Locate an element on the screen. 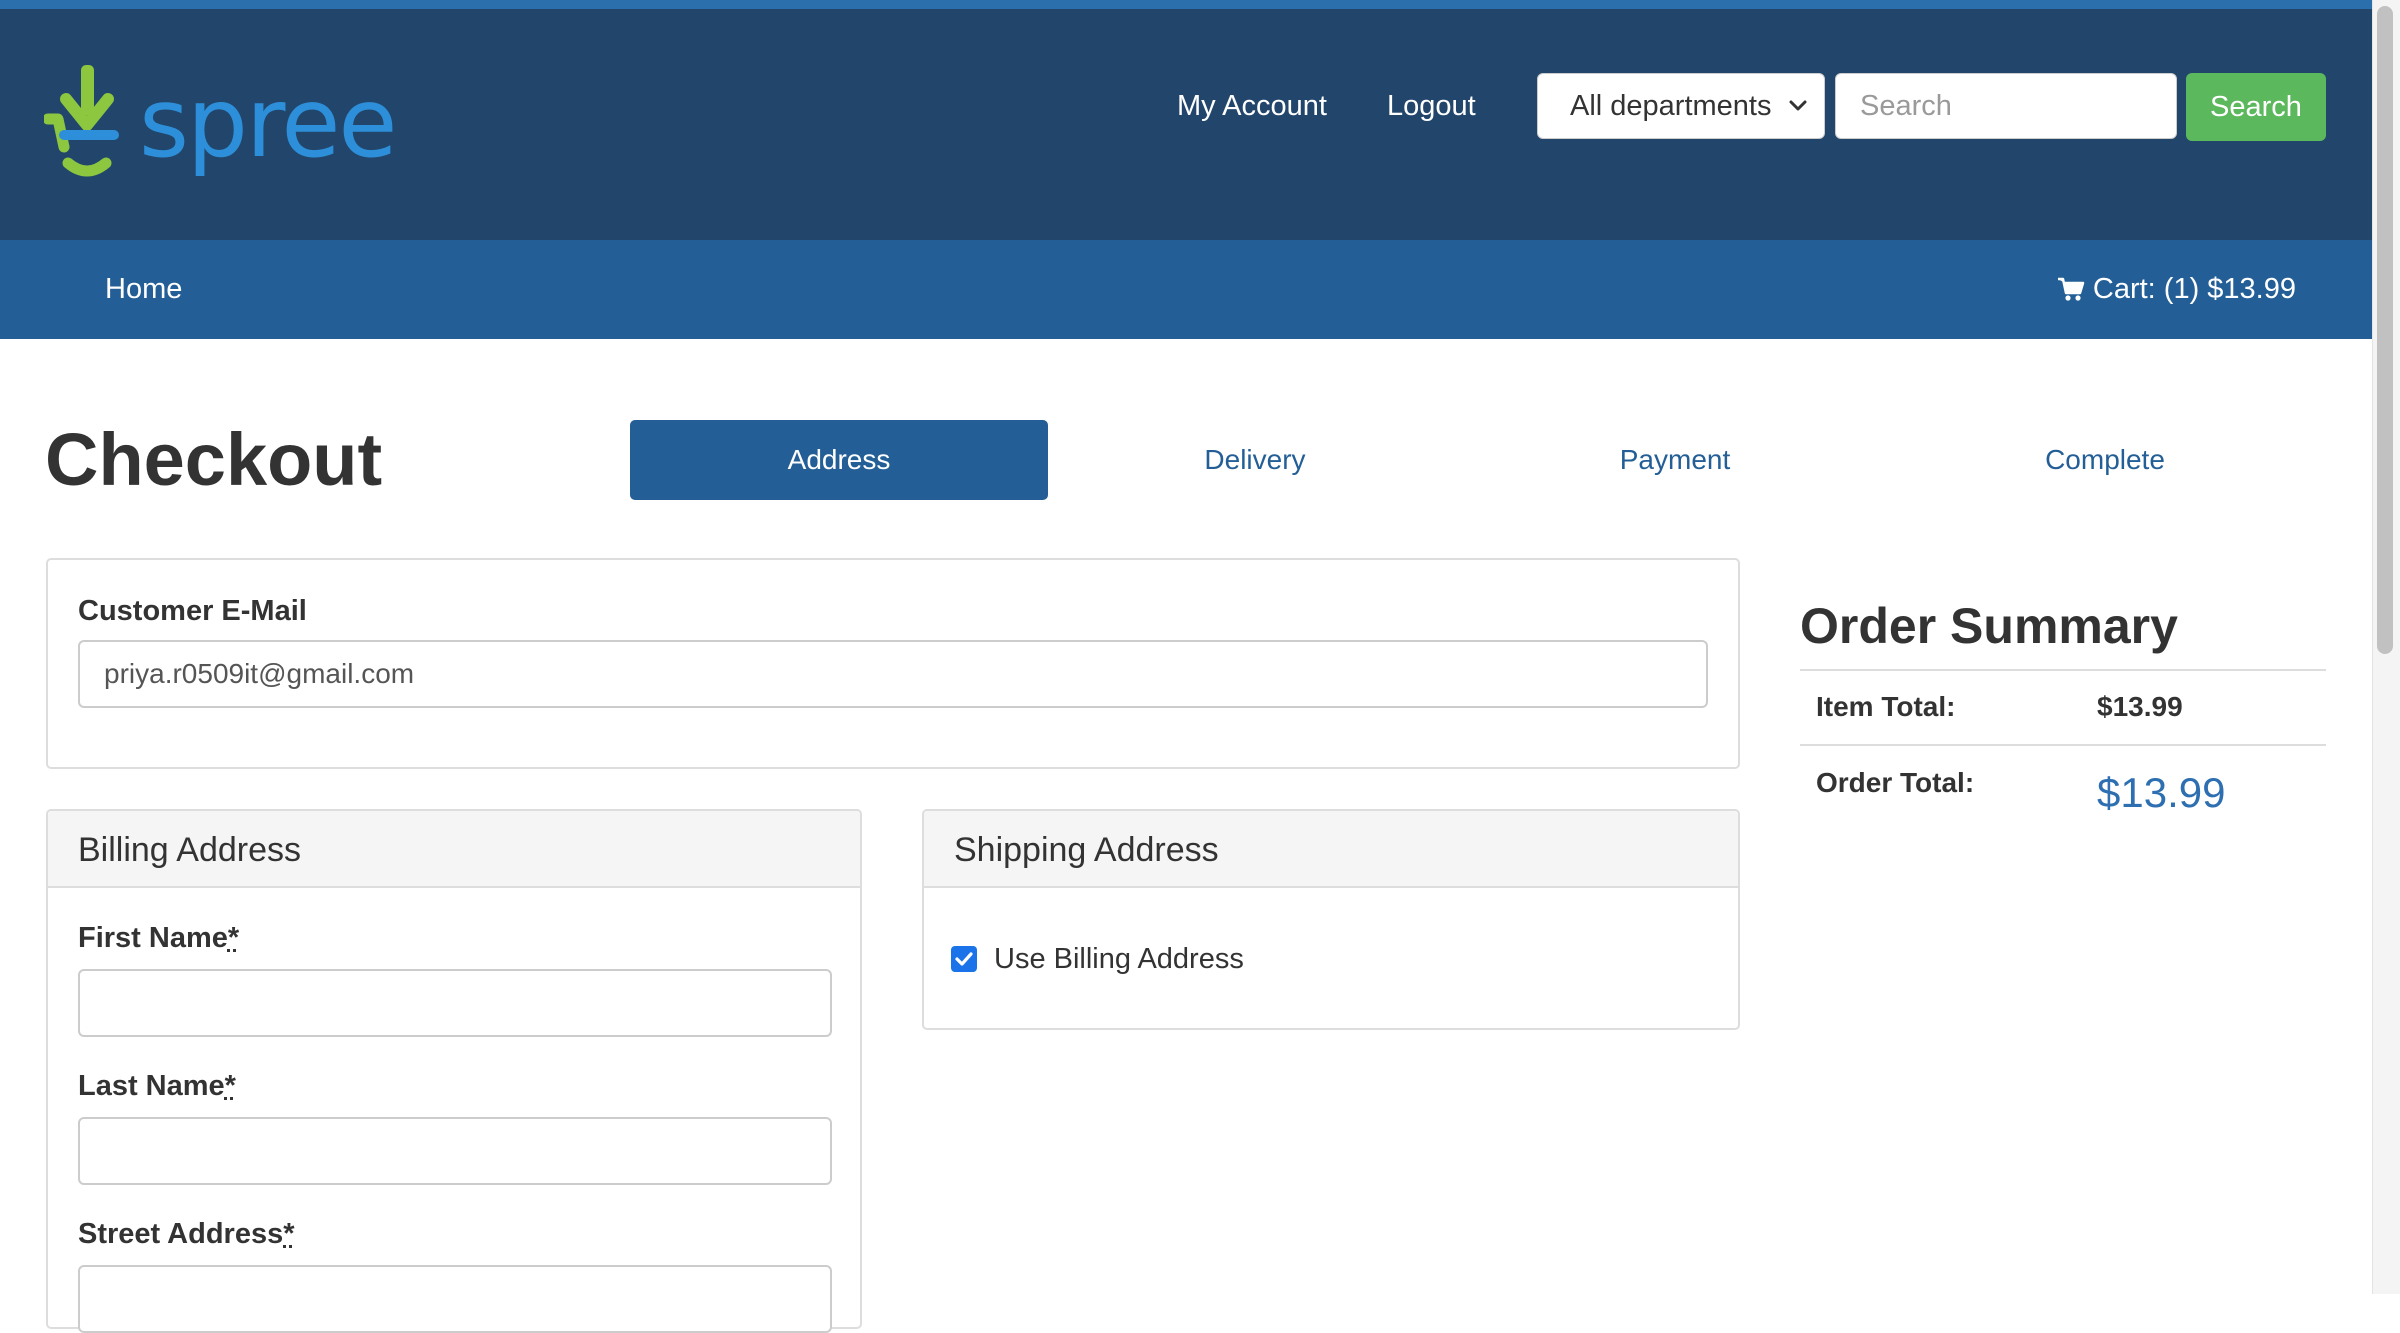 This screenshot has width=2400, height=1333. use-billing-label: Use Billing Address is located at coordinates (1119, 959).